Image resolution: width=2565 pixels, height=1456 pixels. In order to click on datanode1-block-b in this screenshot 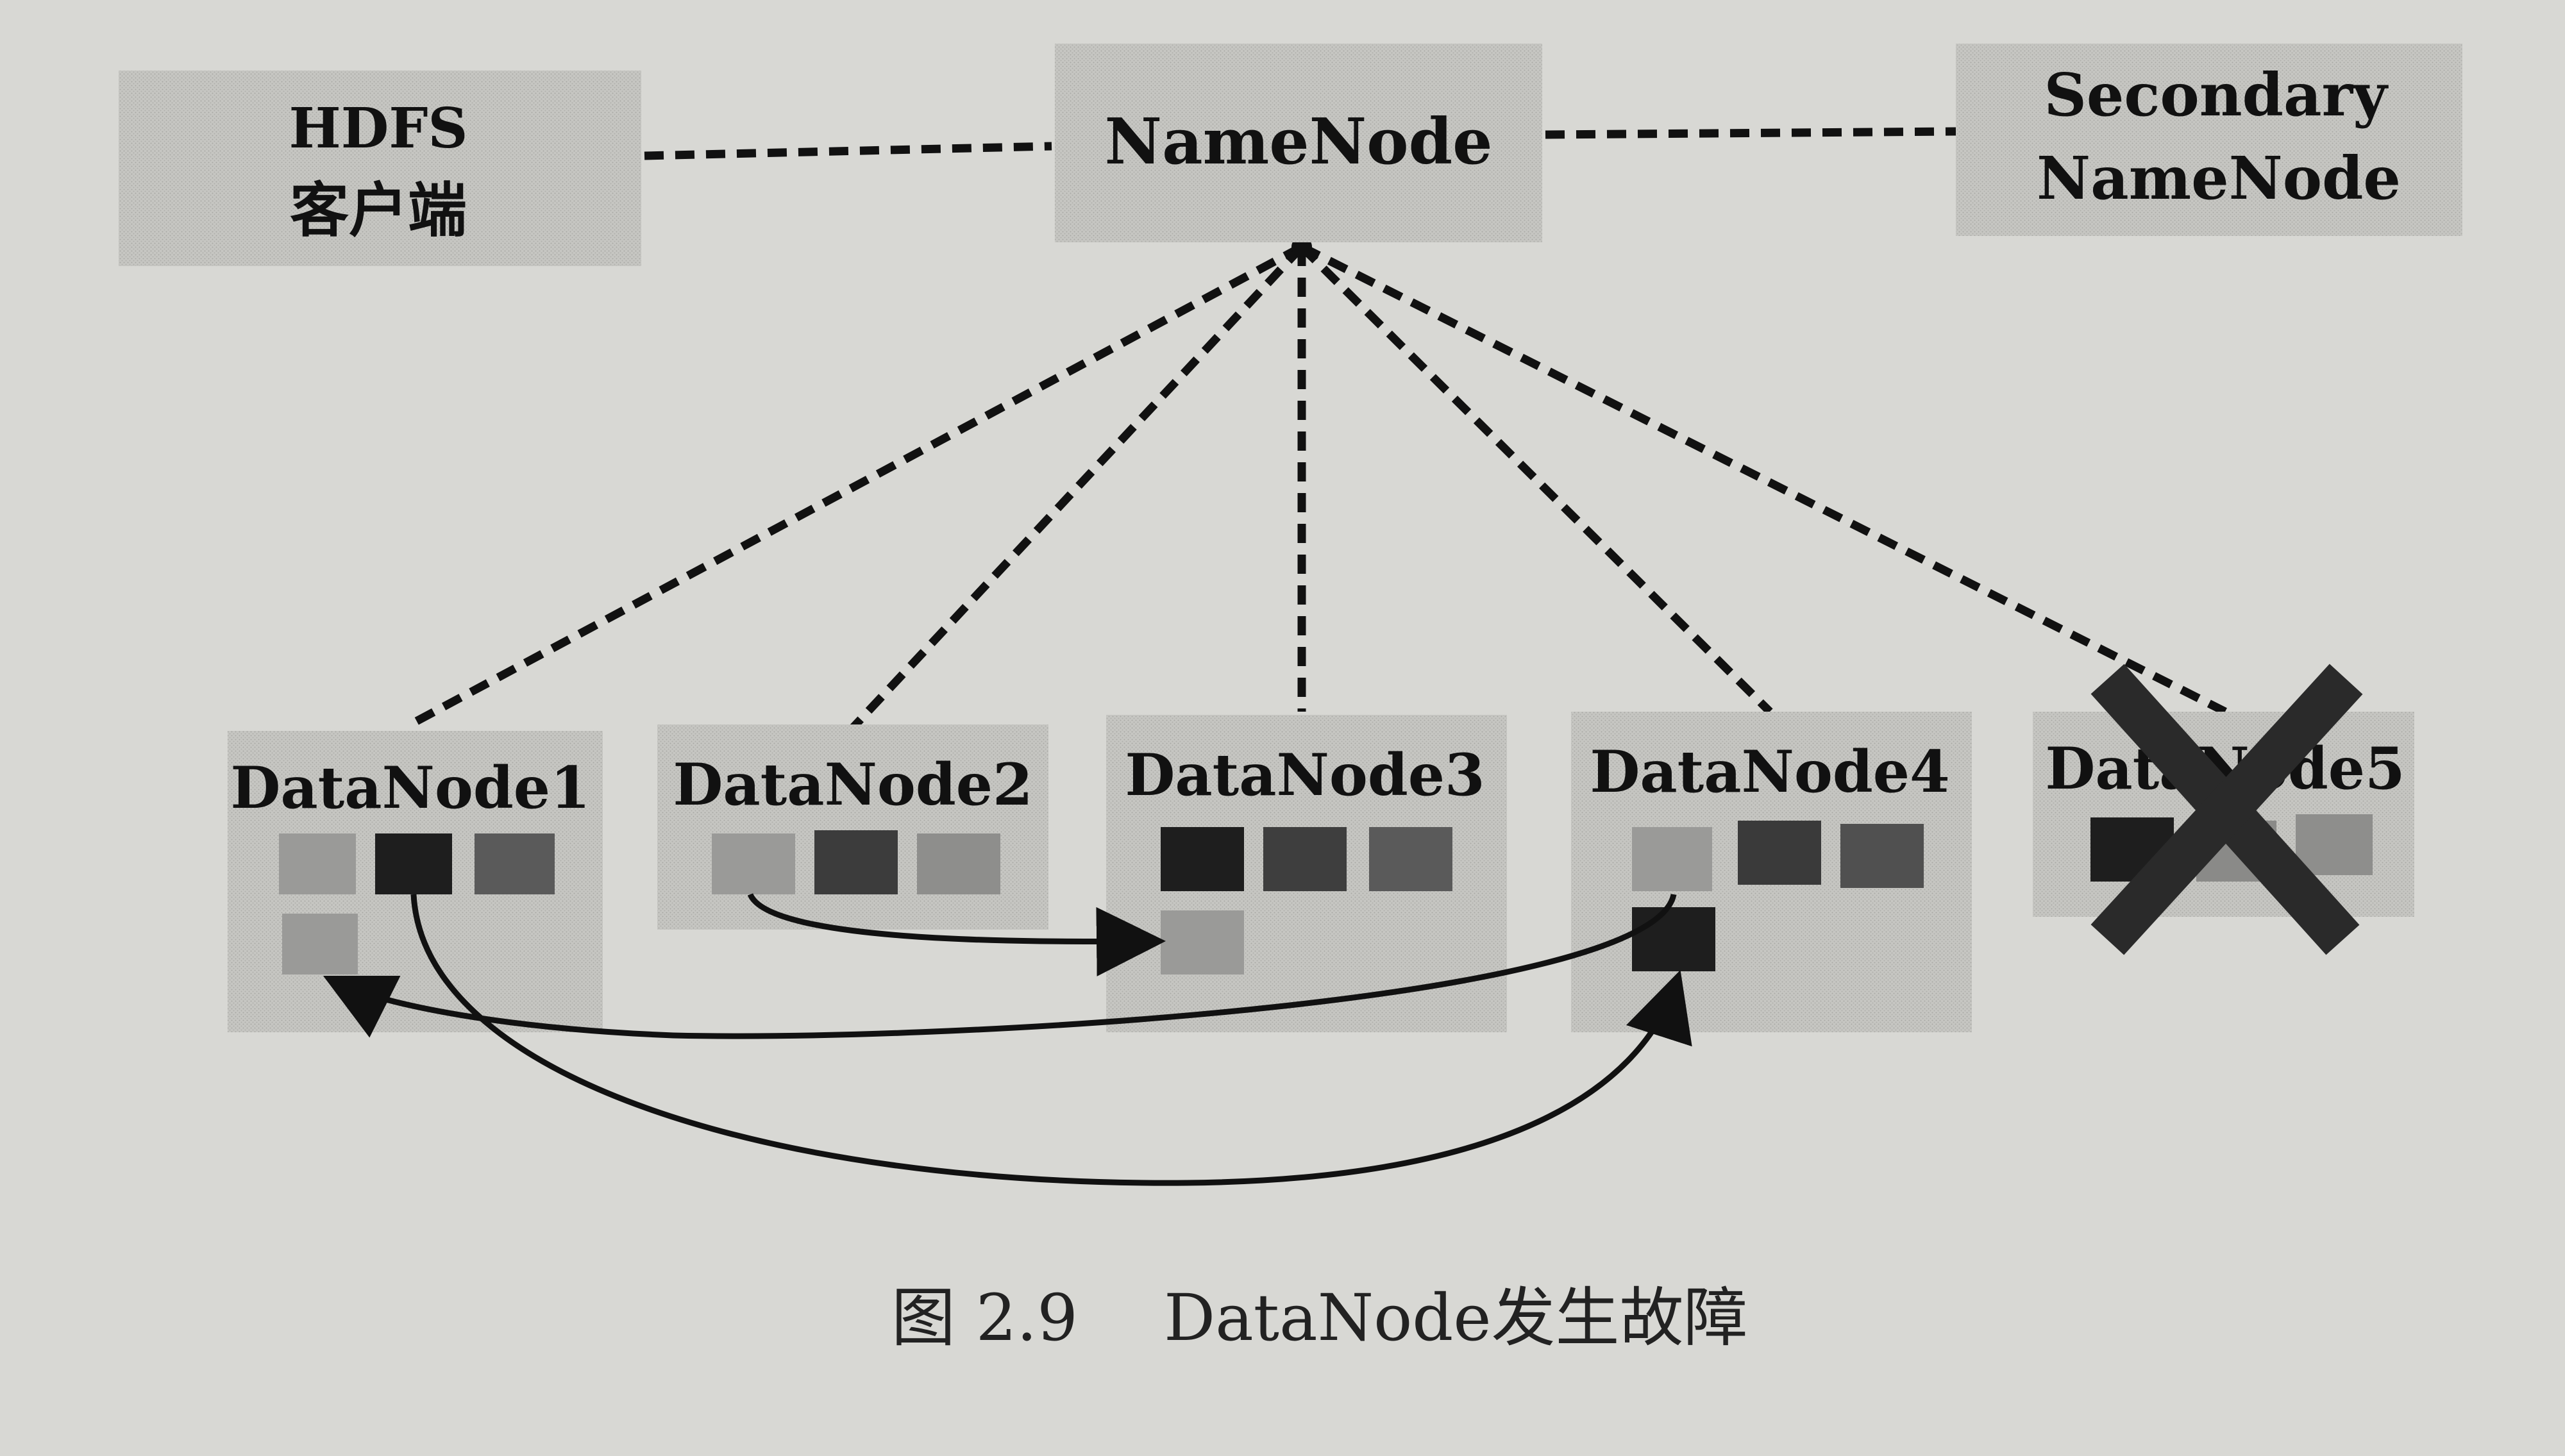, I will do `click(413, 863)`.